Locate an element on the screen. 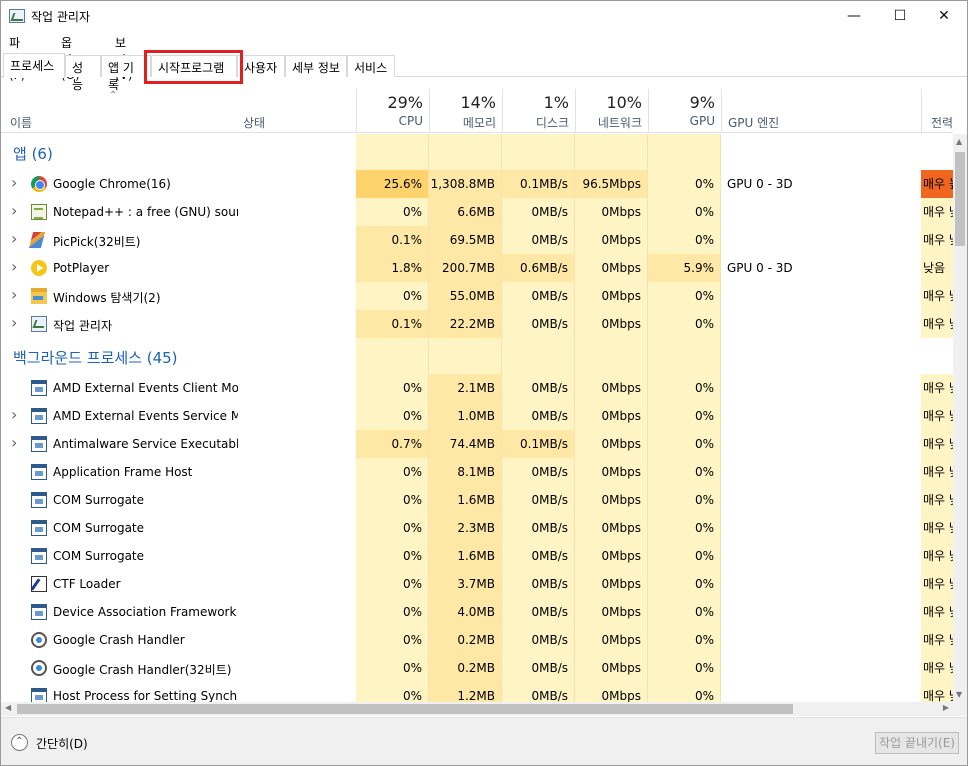 The width and height of the screenshot is (968, 766). header-memory: 14% 메모리 is located at coordinates (465, 111).